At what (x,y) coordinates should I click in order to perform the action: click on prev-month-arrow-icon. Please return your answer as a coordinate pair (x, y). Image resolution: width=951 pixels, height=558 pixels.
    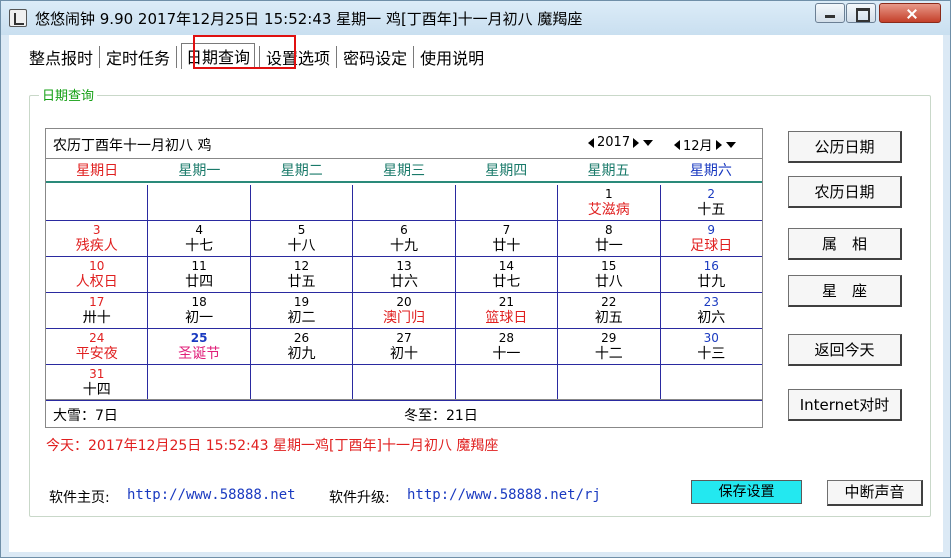
    Looking at the image, I should click on (677, 144).